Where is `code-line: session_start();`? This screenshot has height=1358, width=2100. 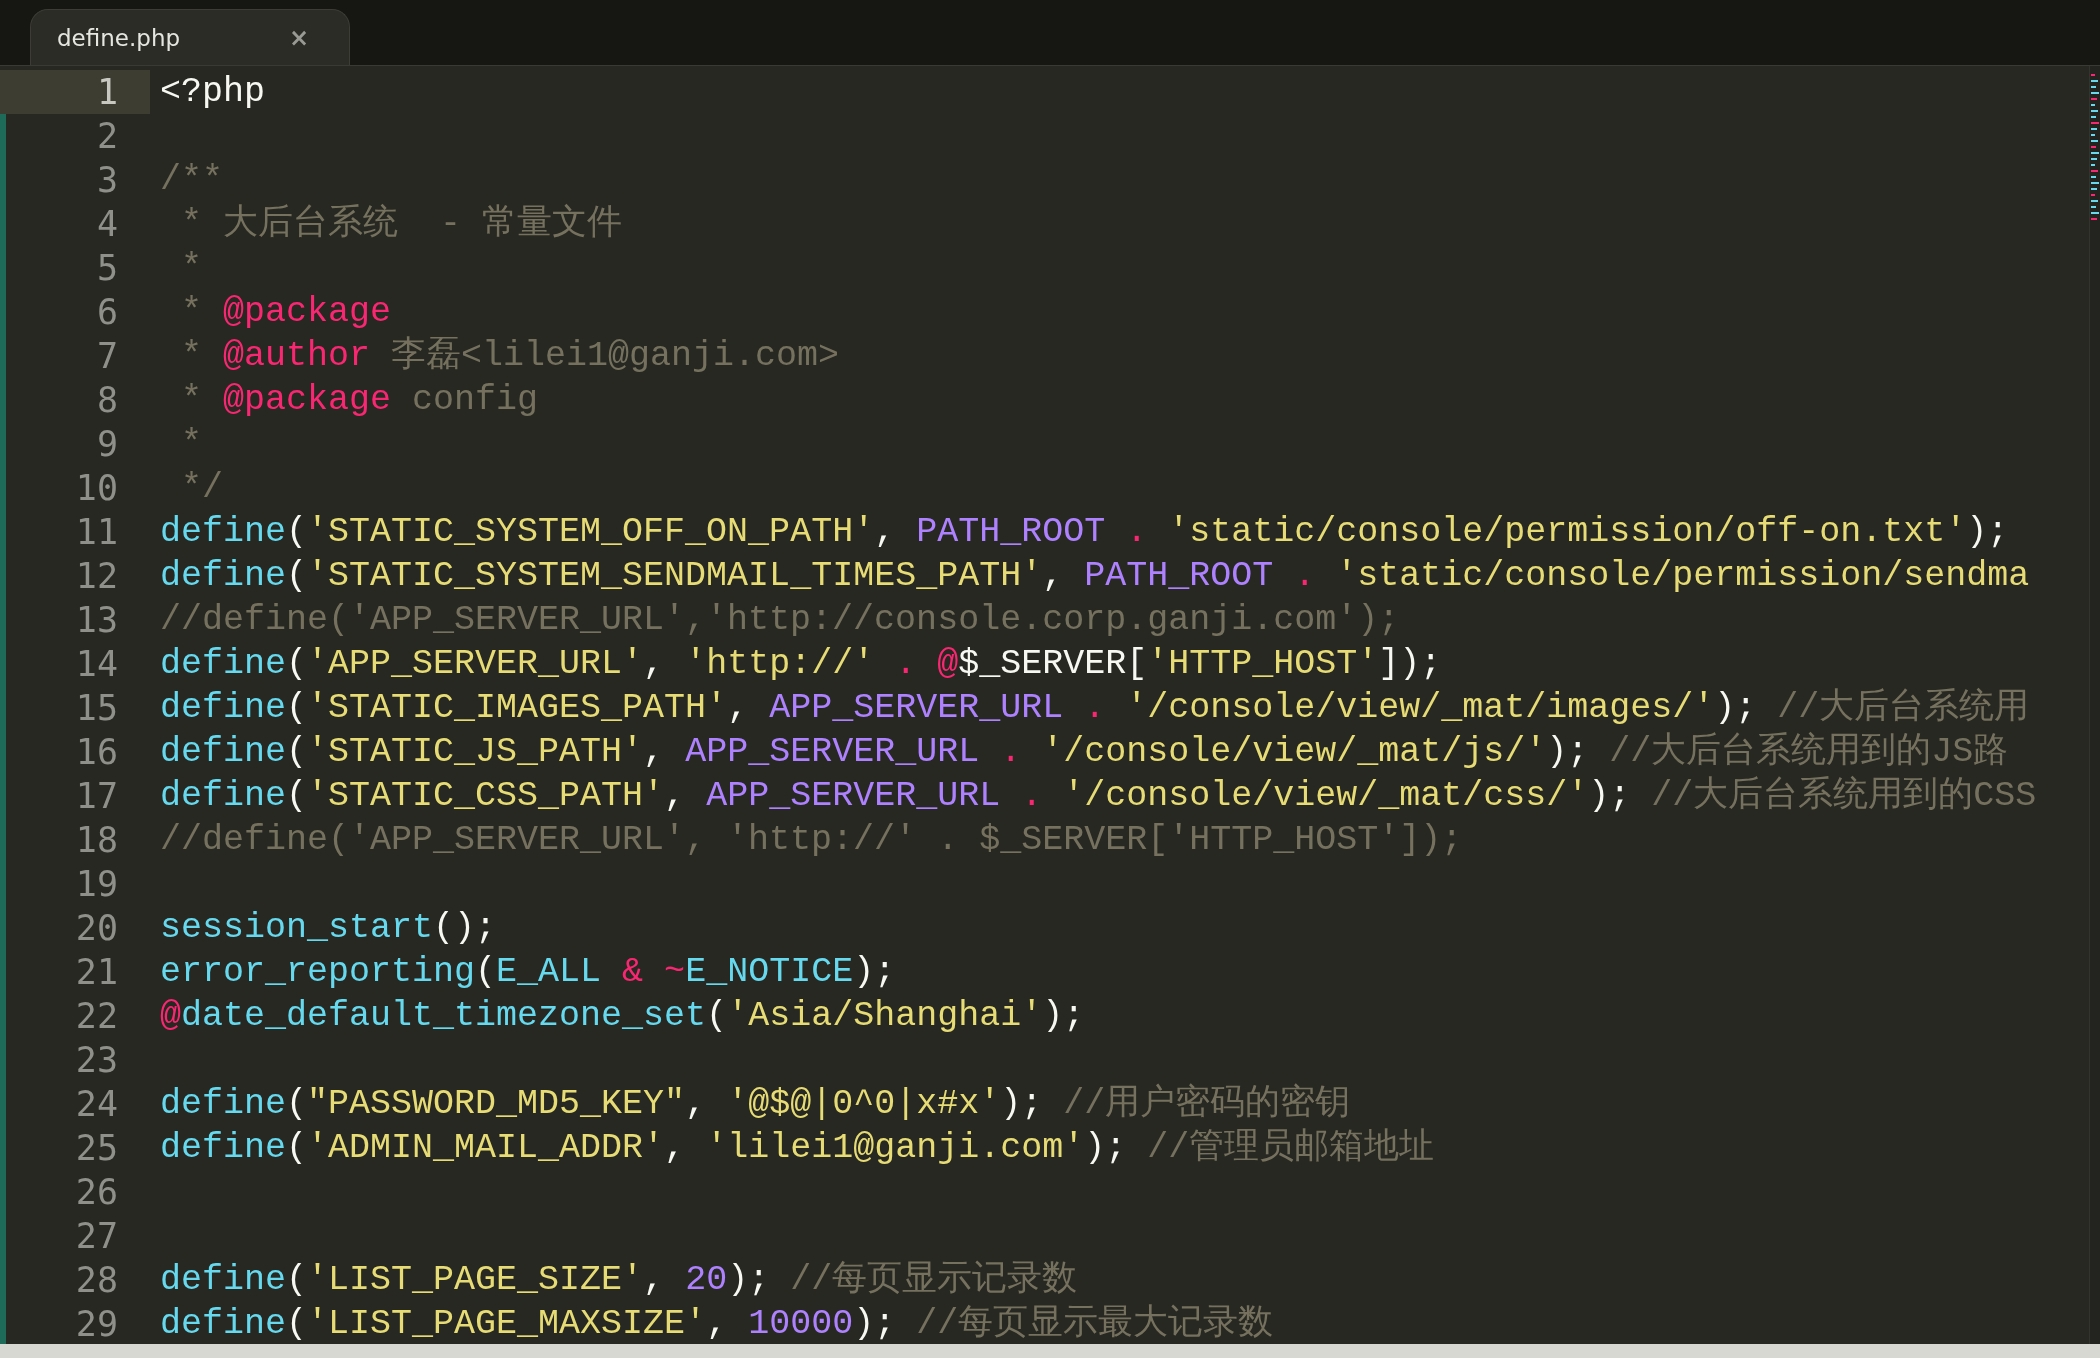
code-line: session_start(); is located at coordinates (328, 928).